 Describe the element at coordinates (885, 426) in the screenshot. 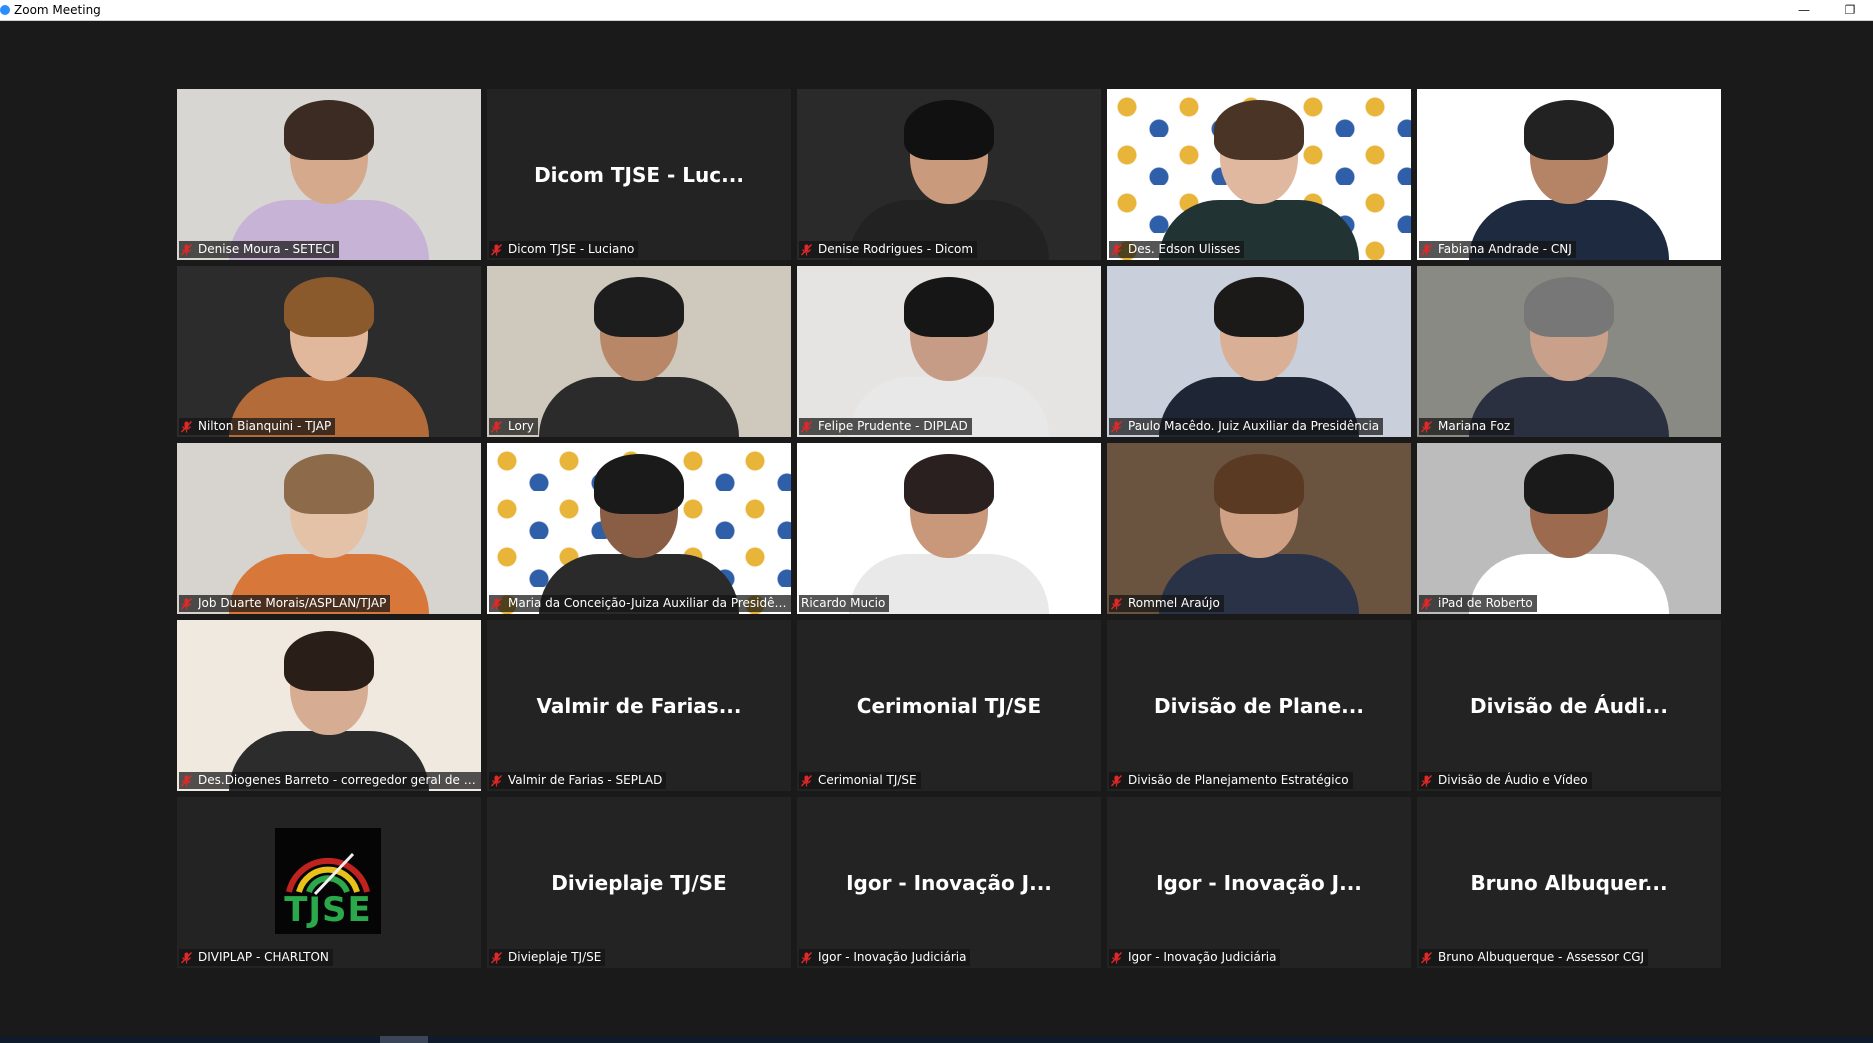

I see `participant-name-label: Felipe Prudente - DIPLAD` at that location.